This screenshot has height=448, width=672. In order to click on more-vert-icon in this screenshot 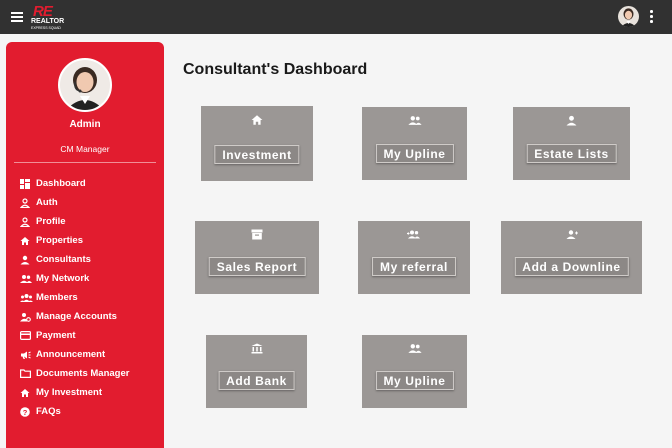, I will do `click(651, 17)`.